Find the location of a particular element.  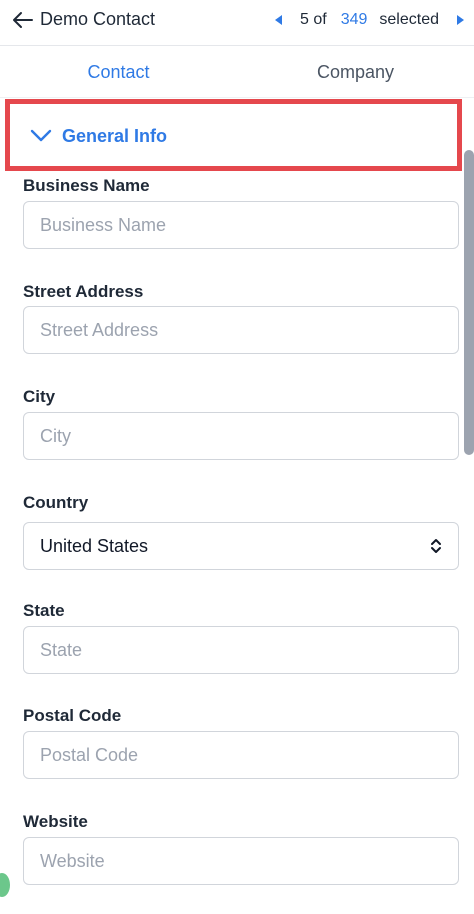

country-select: United States is located at coordinates (241, 546).